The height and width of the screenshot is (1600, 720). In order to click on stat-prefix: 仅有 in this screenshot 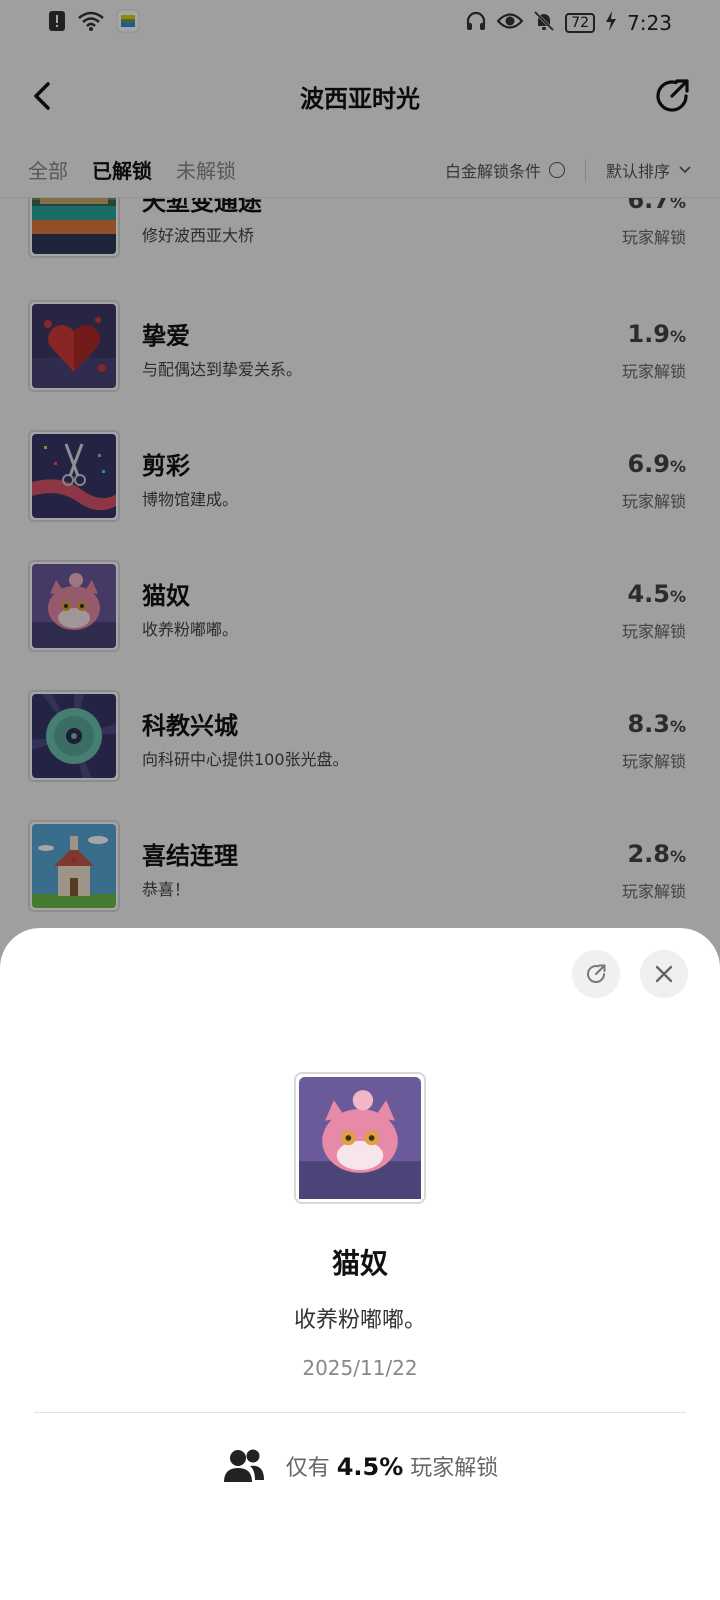, I will do `click(307, 1468)`.